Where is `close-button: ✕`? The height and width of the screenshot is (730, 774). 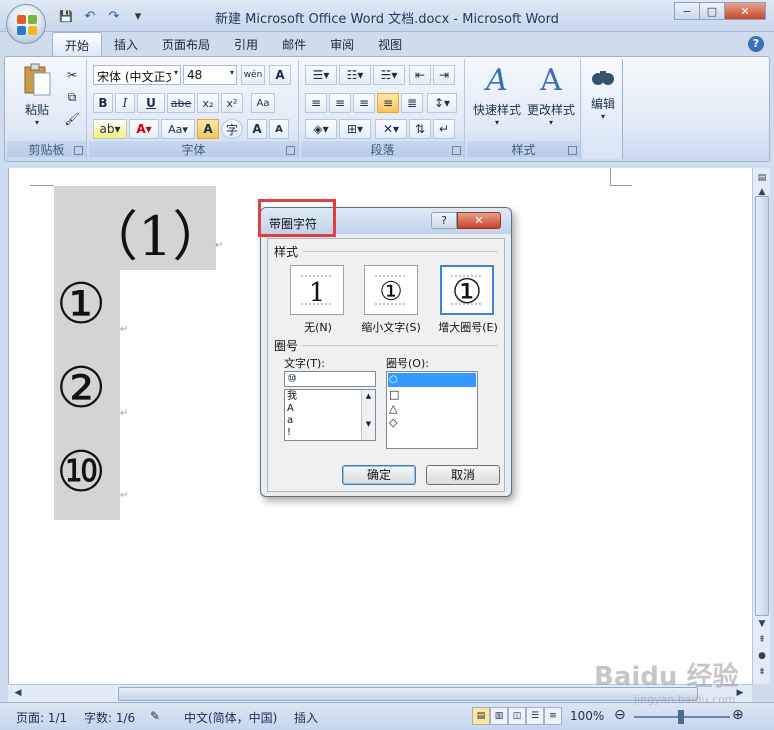 close-button: ✕ is located at coordinates (745, 11).